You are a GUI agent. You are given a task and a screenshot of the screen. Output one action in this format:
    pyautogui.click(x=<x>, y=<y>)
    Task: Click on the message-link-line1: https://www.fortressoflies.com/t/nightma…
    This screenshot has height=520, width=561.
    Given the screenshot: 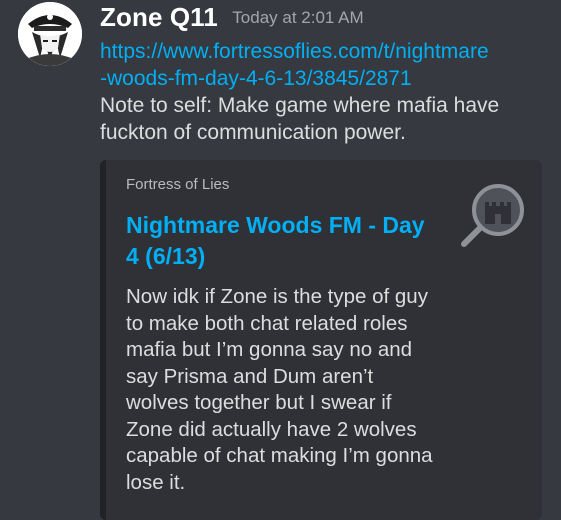 What is the action you would take?
    pyautogui.click(x=294, y=51)
    